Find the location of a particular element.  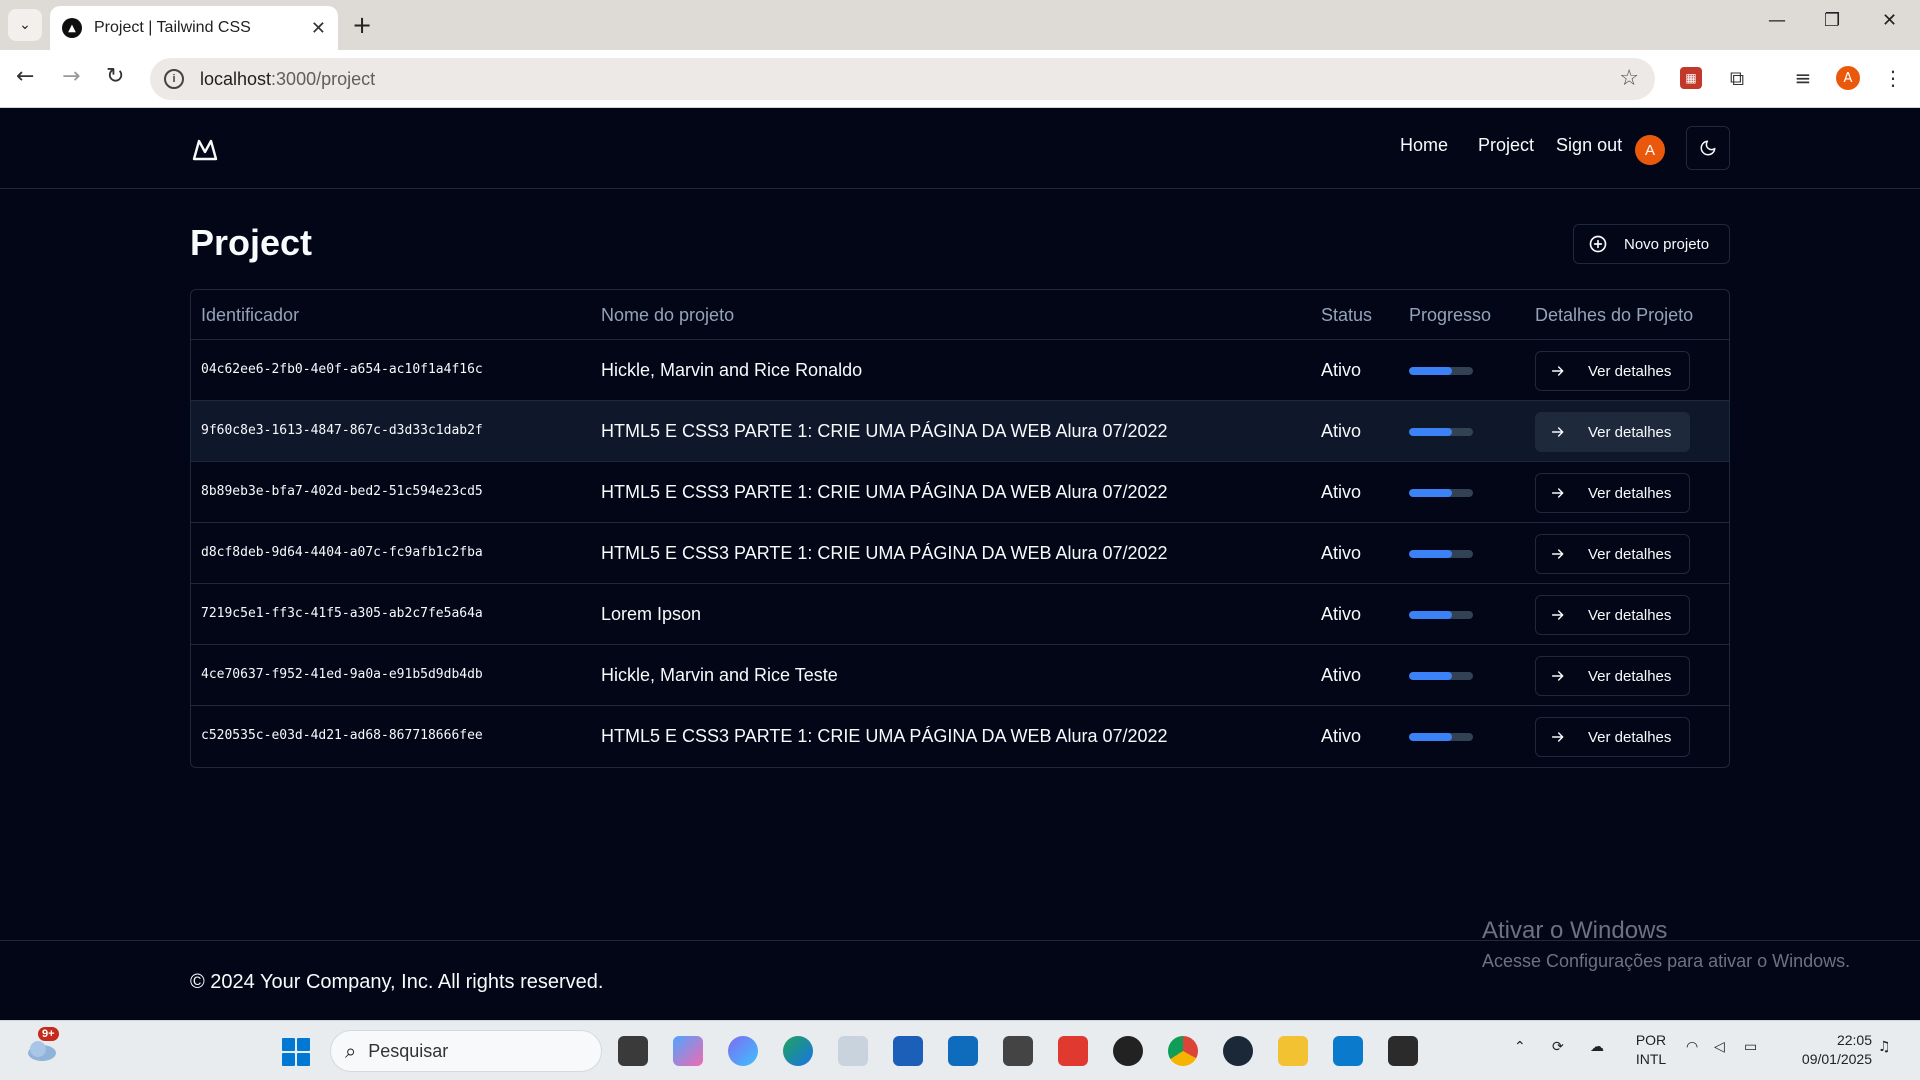

forward-icon: → is located at coordinates (71, 76).